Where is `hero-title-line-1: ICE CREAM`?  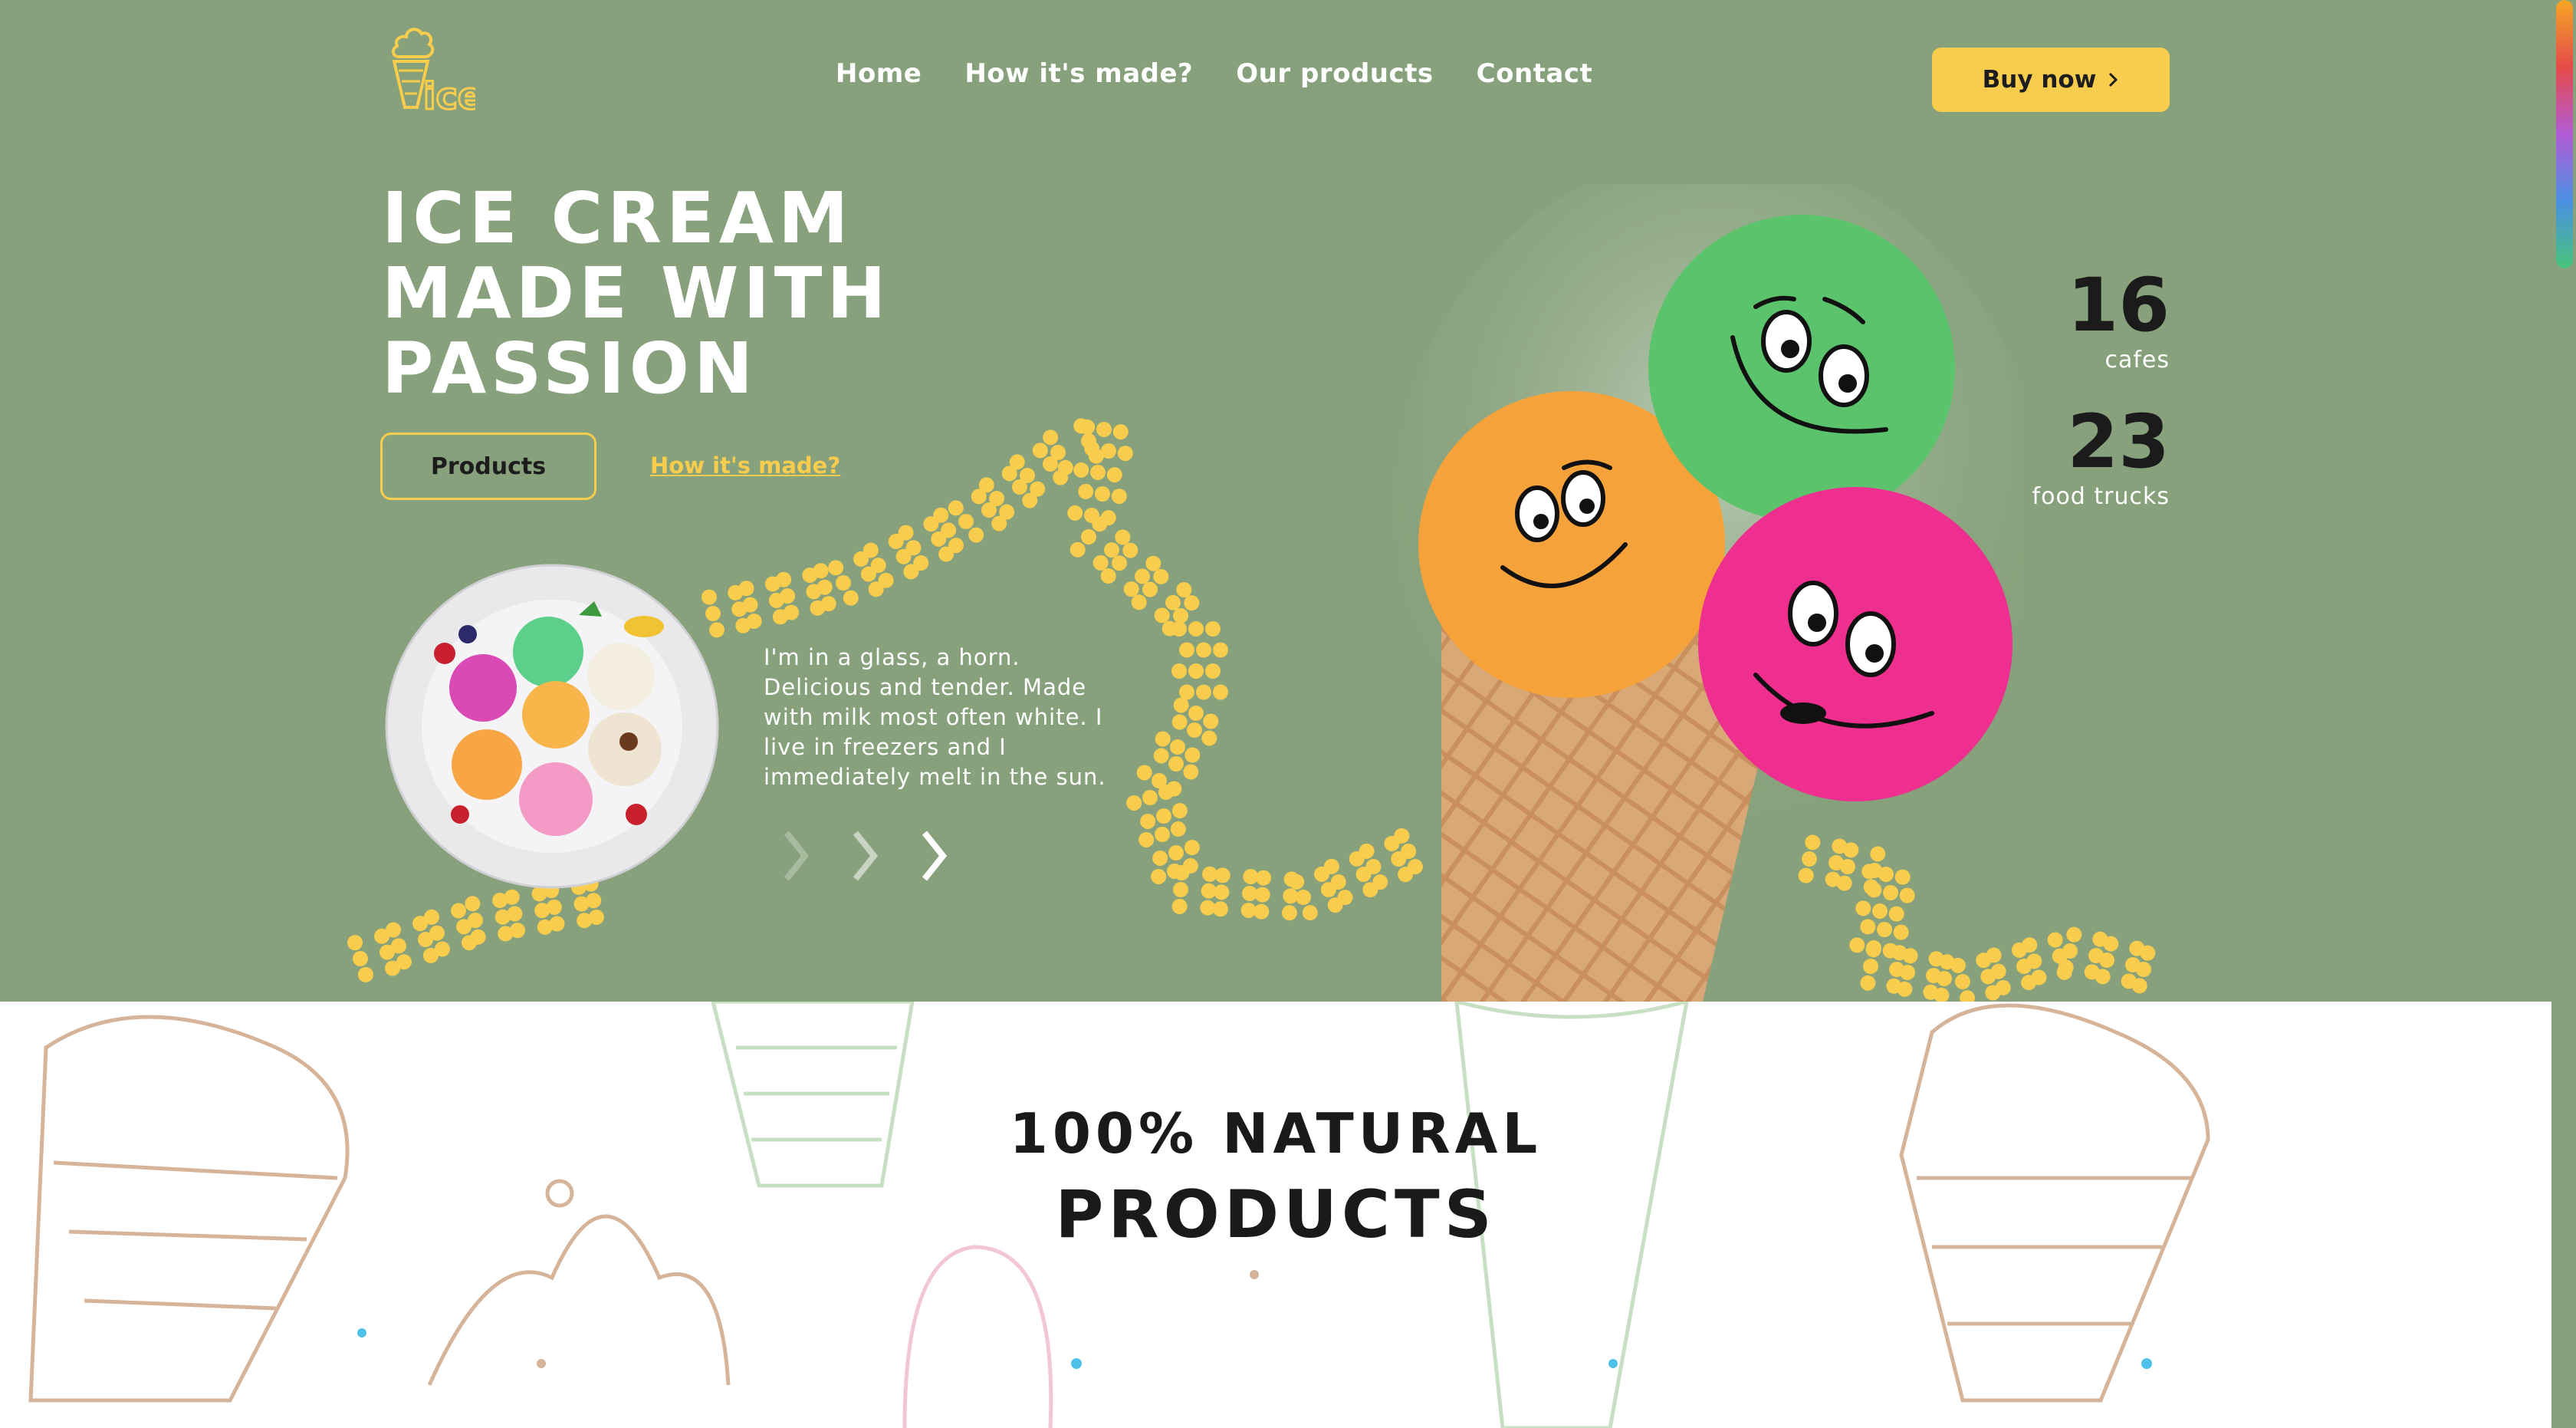 hero-title-line-1: ICE CREAM is located at coordinates (617, 218).